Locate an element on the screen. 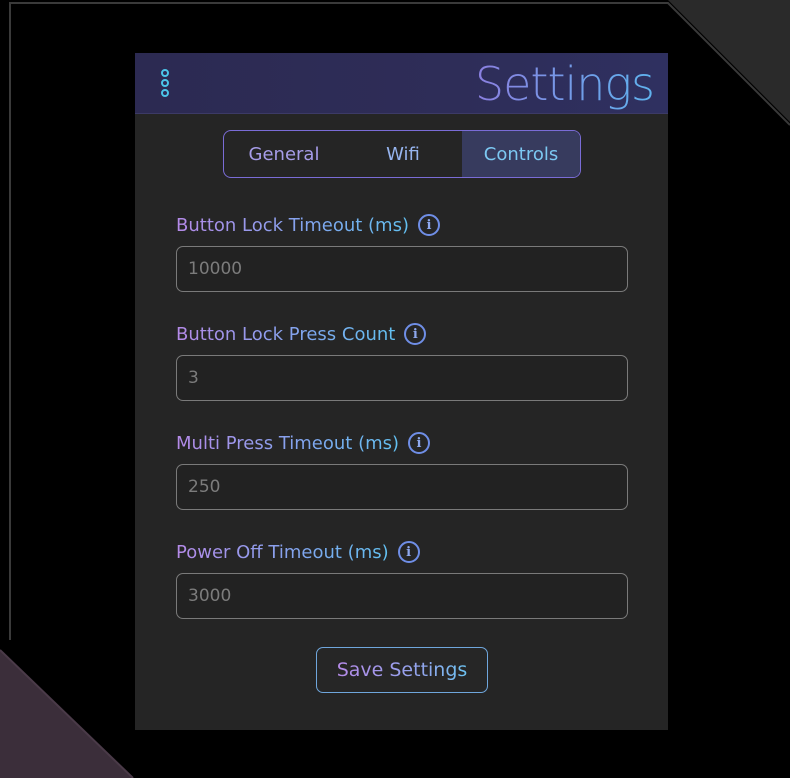 This screenshot has height=778, width=790. field-label: Multi Press Timeout (ms) is located at coordinates (287, 443).